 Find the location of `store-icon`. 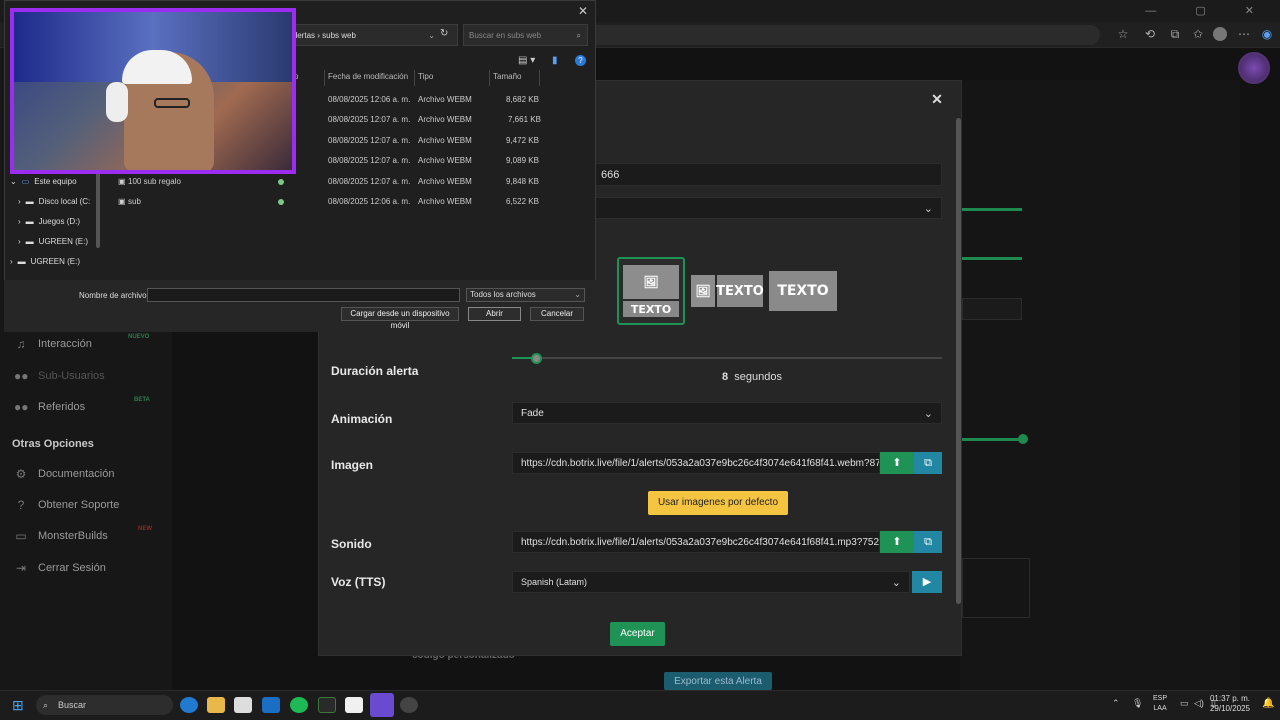

store-icon is located at coordinates (243, 705).